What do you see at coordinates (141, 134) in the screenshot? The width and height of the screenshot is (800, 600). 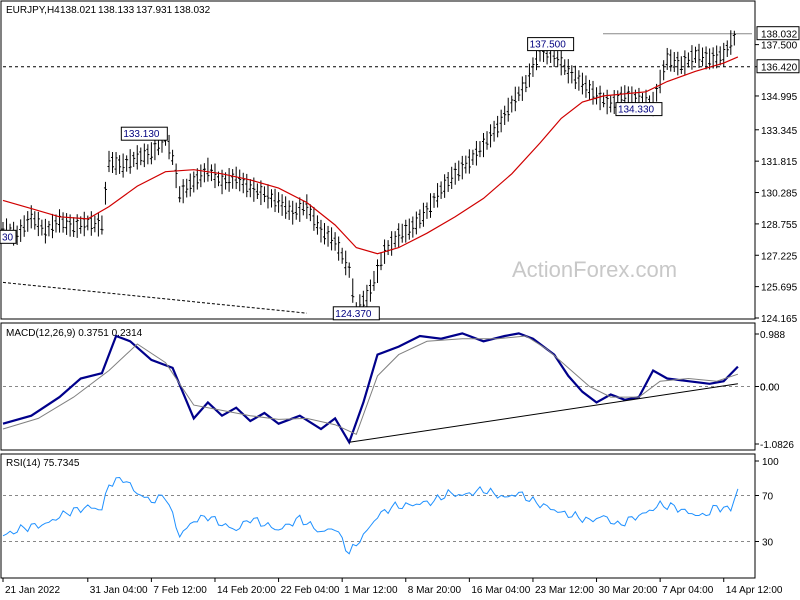 I see `price-annotation-label: 133.130` at bounding box center [141, 134].